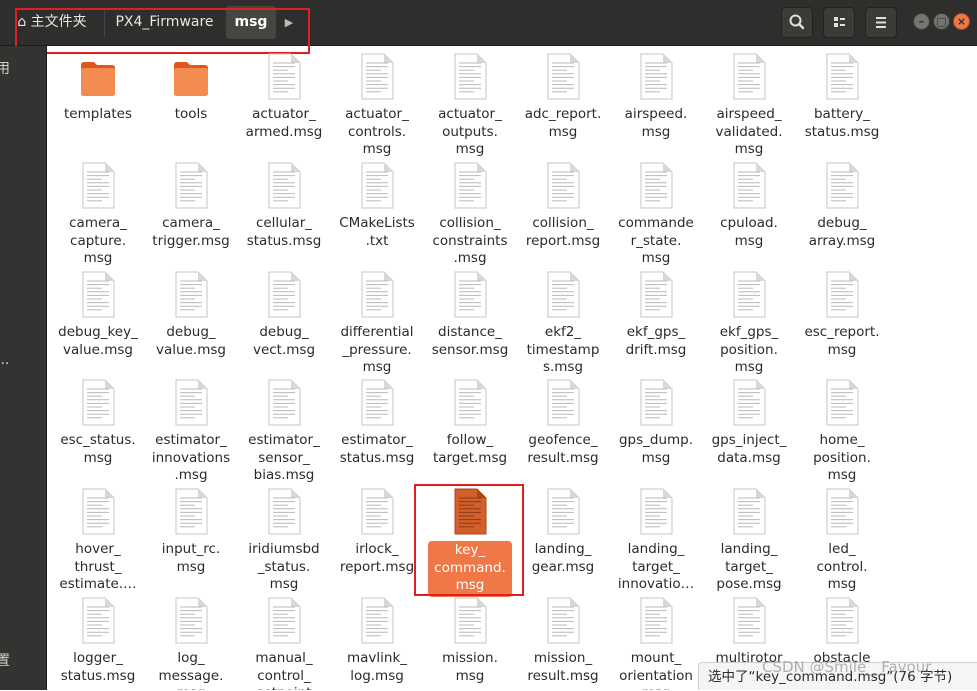 Image resolution: width=977 pixels, height=691 pixels. Describe the element at coordinates (749, 349) in the screenshot. I see `file-name-label: ekf_gps_ position. msg` at that location.